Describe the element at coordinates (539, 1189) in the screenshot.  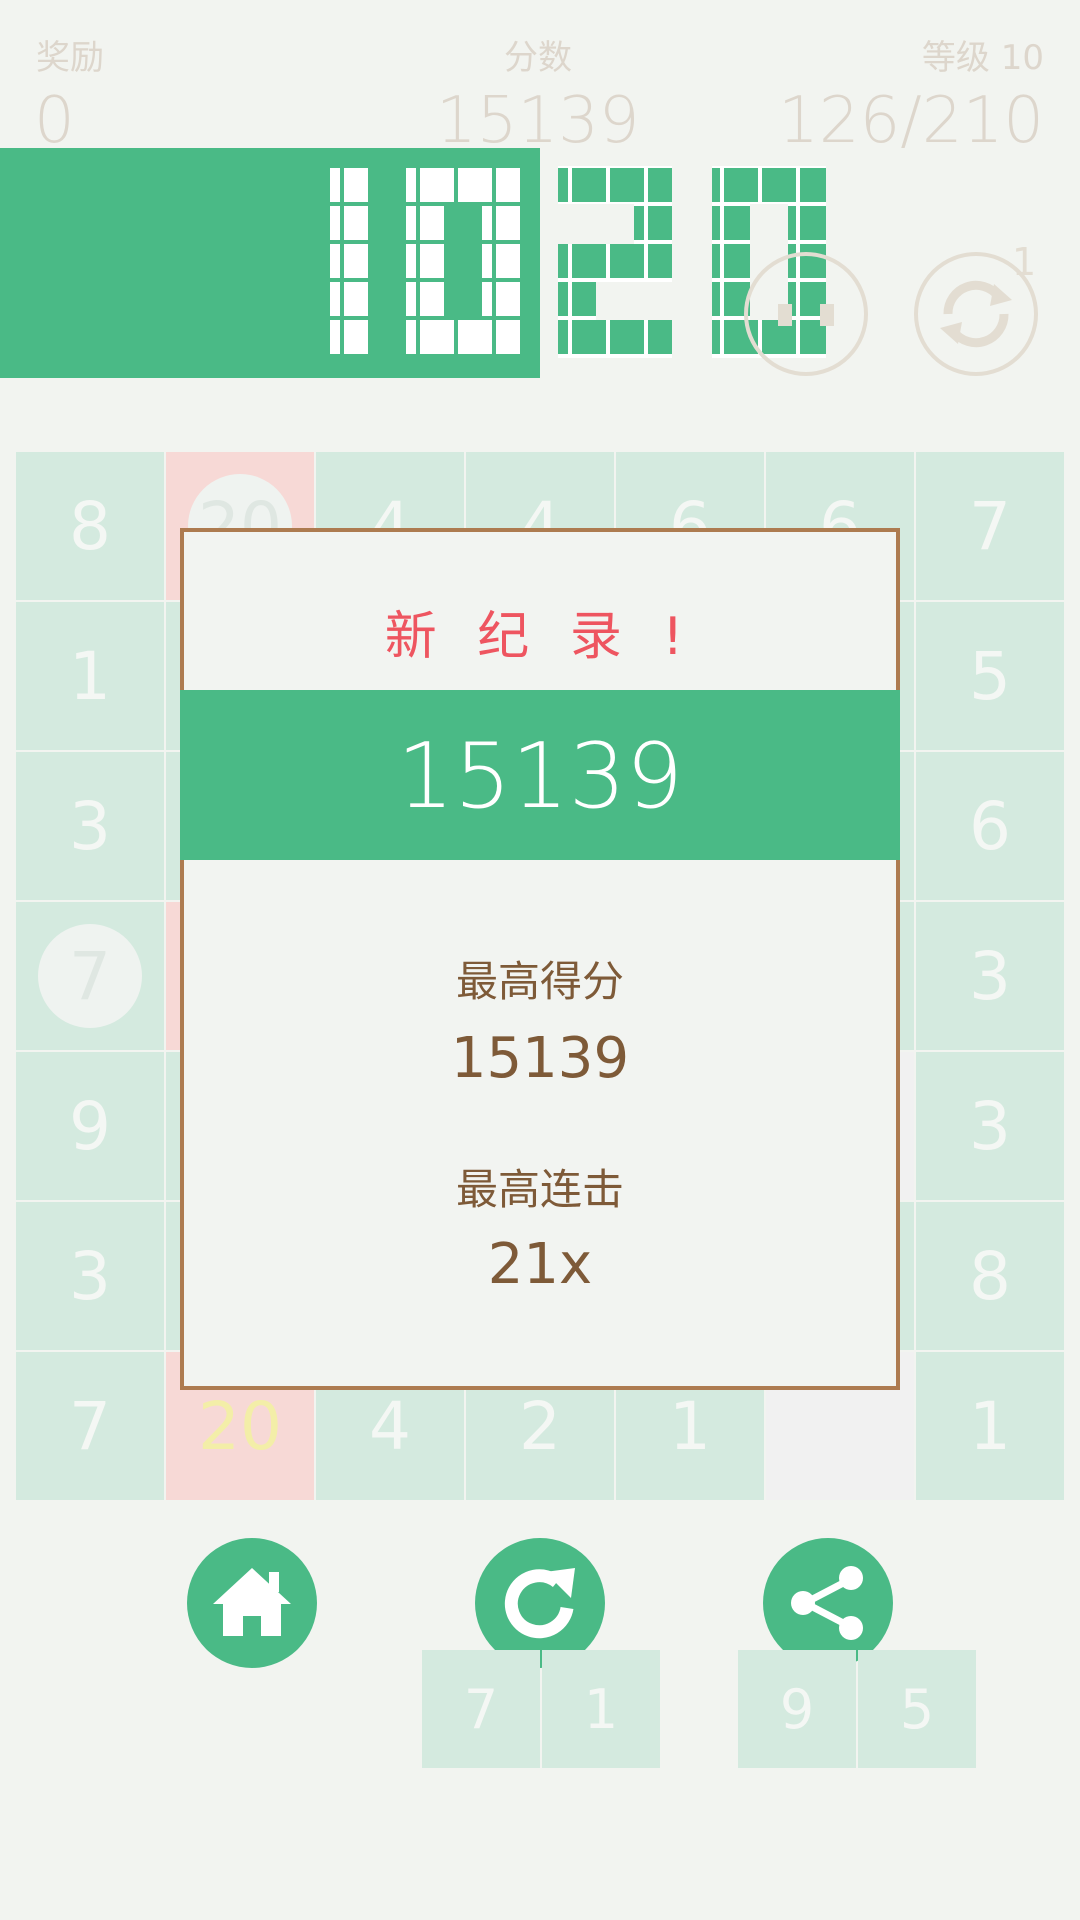
I see `best-combo-label: 最高连击` at that location.